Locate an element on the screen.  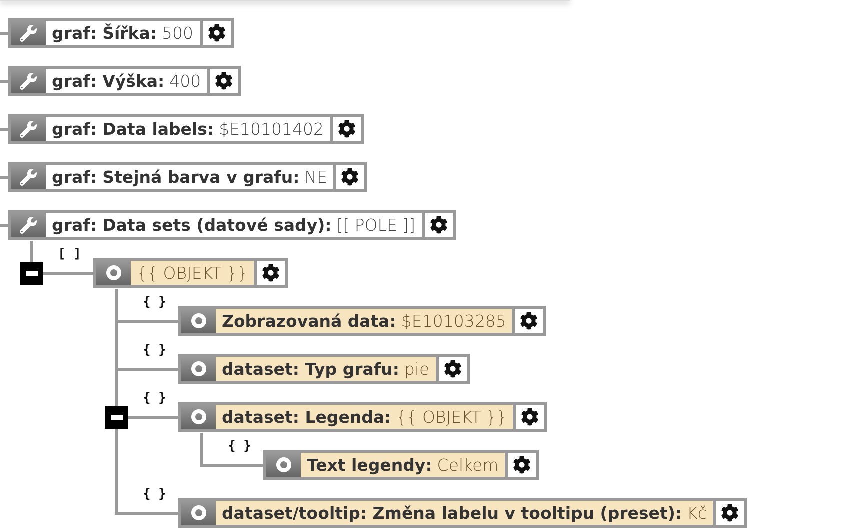
node-value: NE is located at coordinates (316, 177).